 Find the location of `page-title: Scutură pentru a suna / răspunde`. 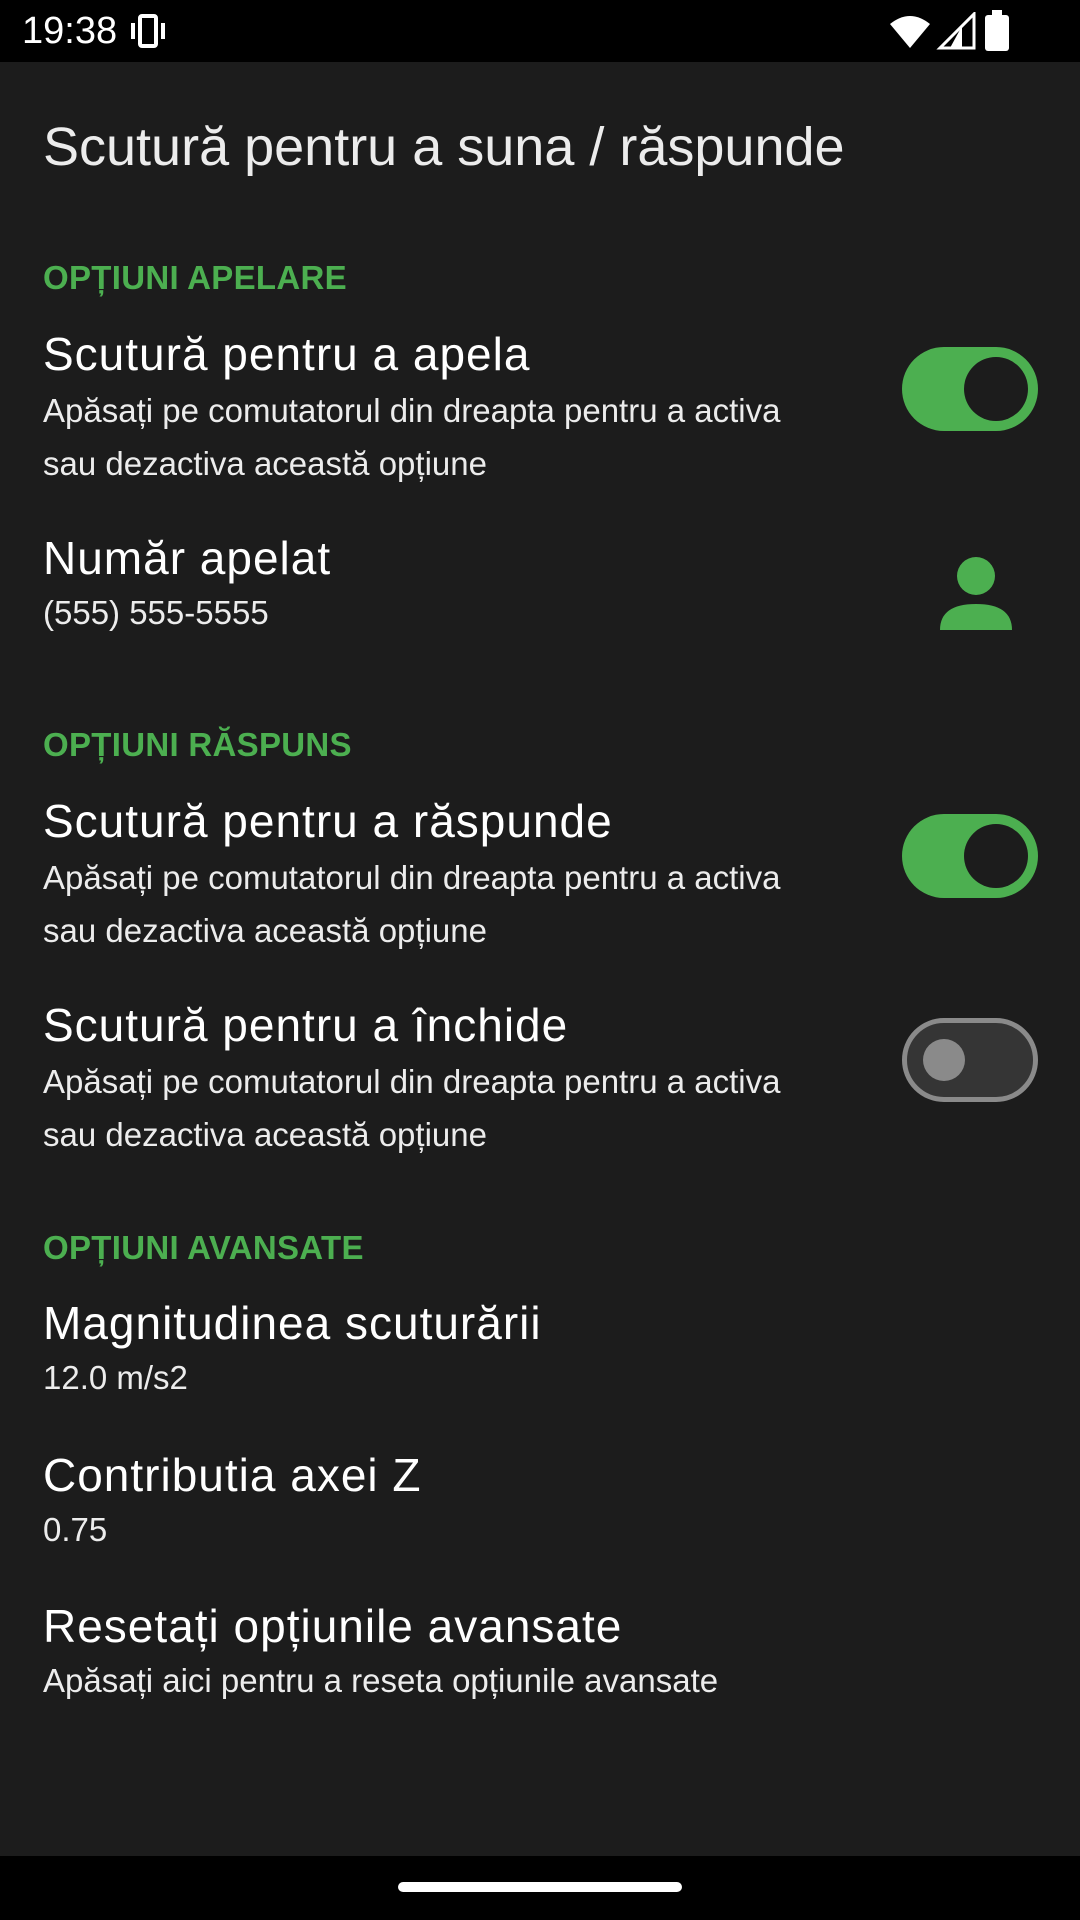

page-title: Scutură pentru a suna / răspunde is located at coordinates (444, 147).